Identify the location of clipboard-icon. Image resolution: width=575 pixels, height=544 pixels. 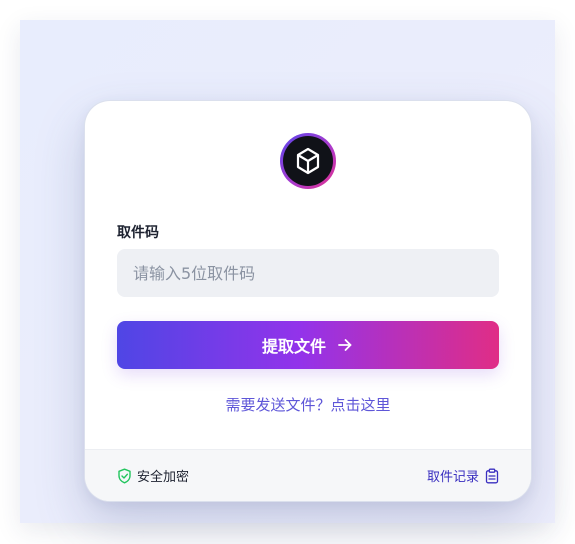
(492, 475).